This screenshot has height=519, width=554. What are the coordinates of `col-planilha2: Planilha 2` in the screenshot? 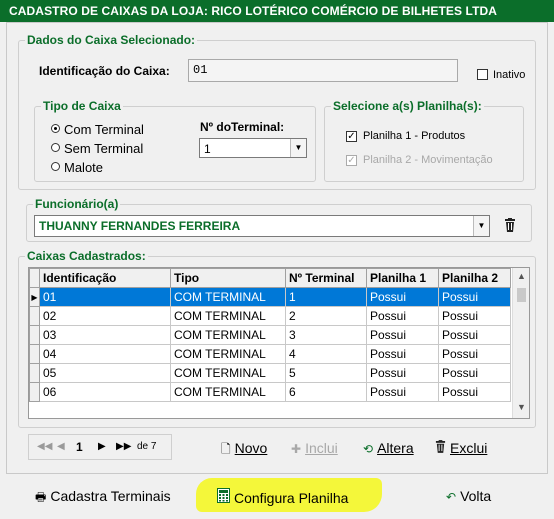 It's located at (474, 278).